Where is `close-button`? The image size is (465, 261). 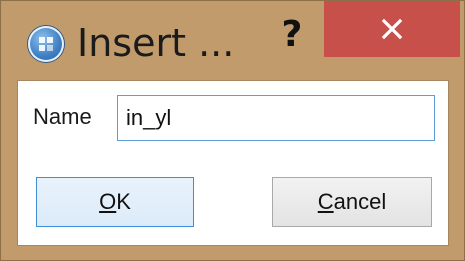 close-button is located at coordinates (392, 29).